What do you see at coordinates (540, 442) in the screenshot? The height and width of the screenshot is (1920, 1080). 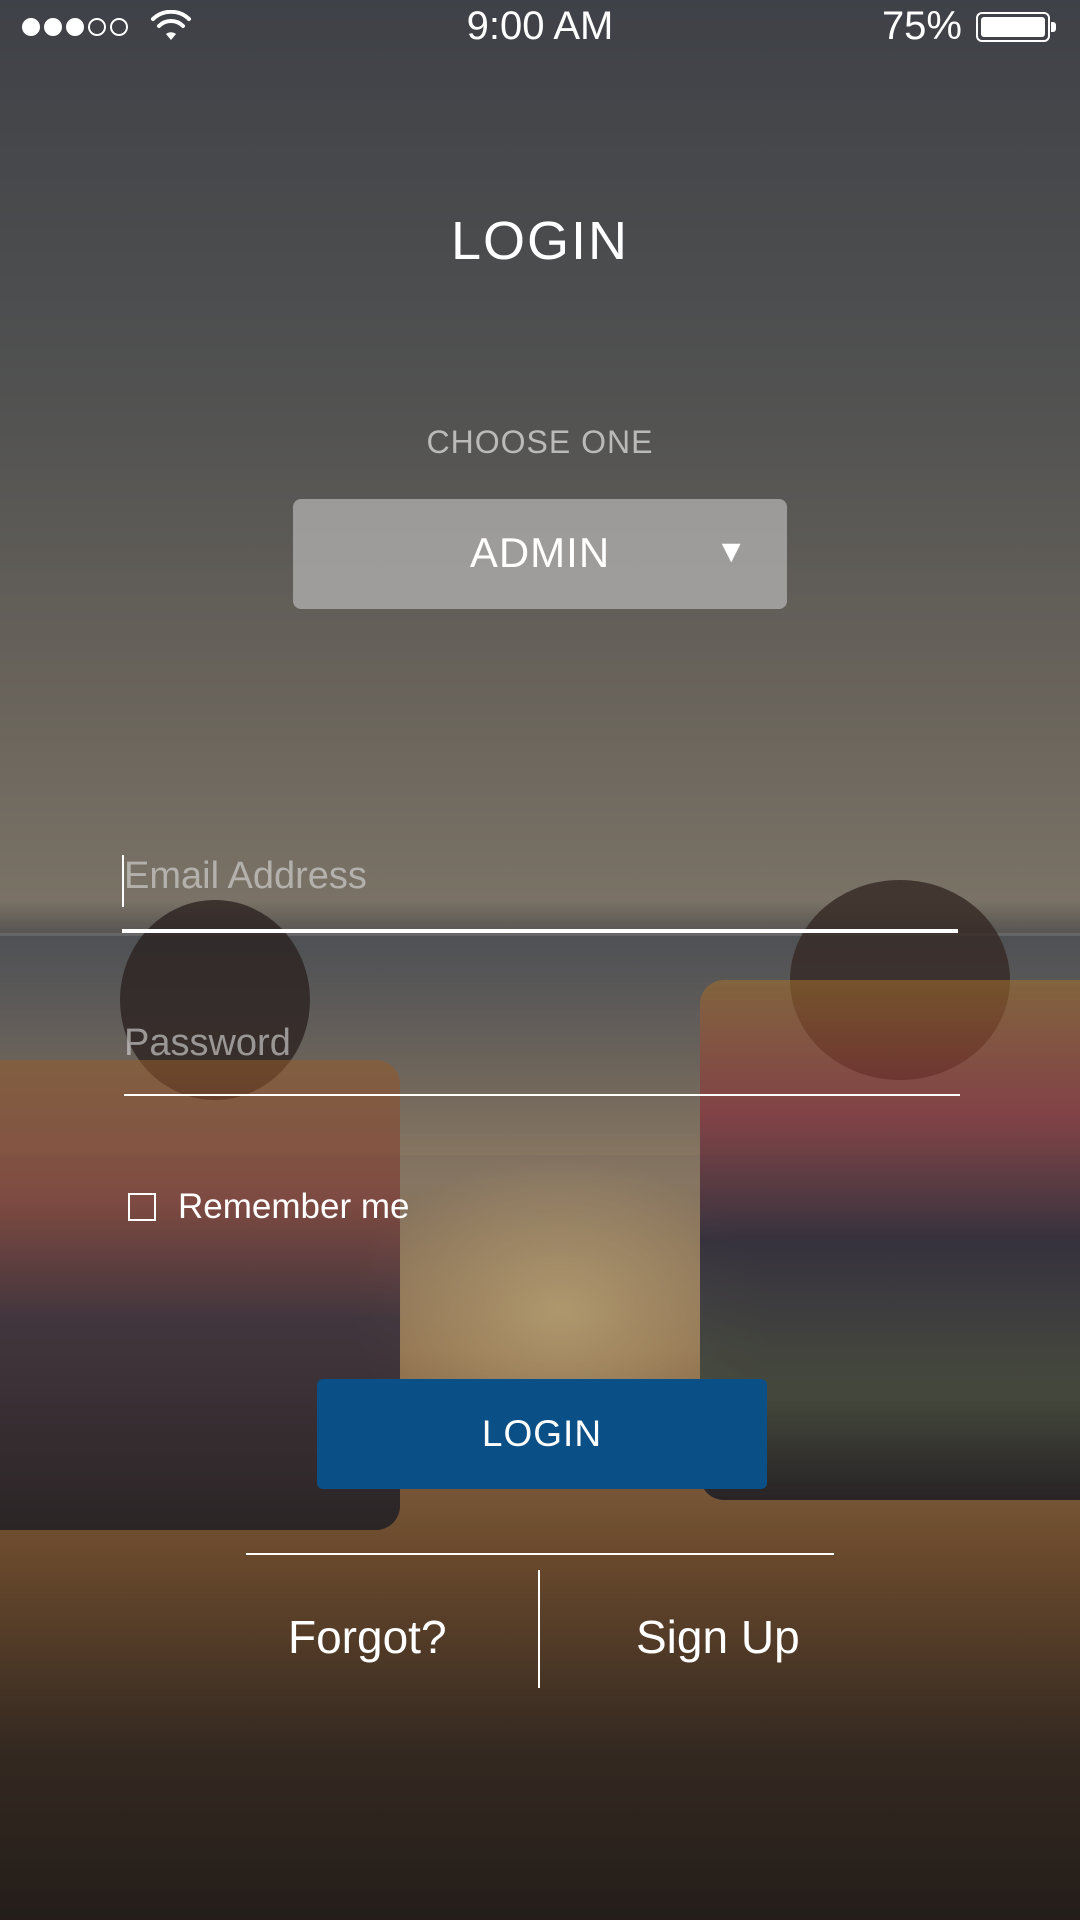 I see `role-picker-label: CHOOSE ONE` at bounding box center [540, 442].